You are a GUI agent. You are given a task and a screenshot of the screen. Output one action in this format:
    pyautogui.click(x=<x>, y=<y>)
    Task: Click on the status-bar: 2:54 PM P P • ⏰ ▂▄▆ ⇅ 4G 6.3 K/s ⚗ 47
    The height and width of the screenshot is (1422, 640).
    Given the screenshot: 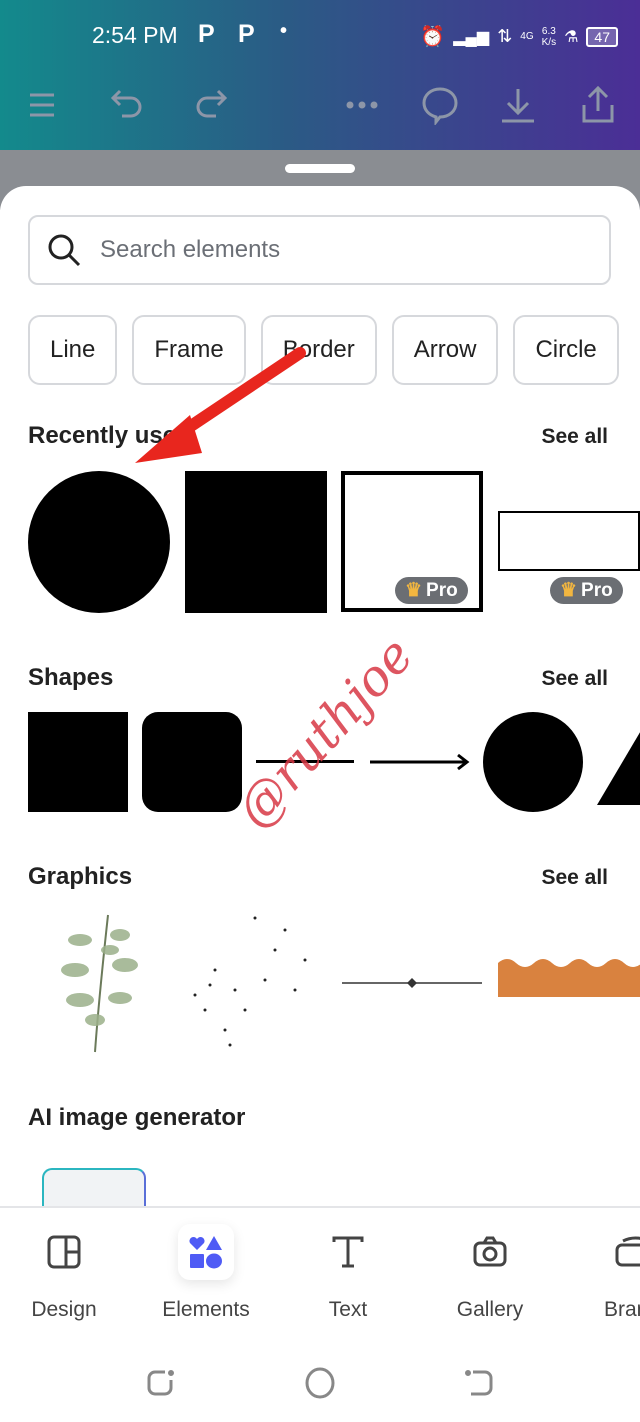 What is the action you would take?
    pyautogui.click(x=320, y=36)
    